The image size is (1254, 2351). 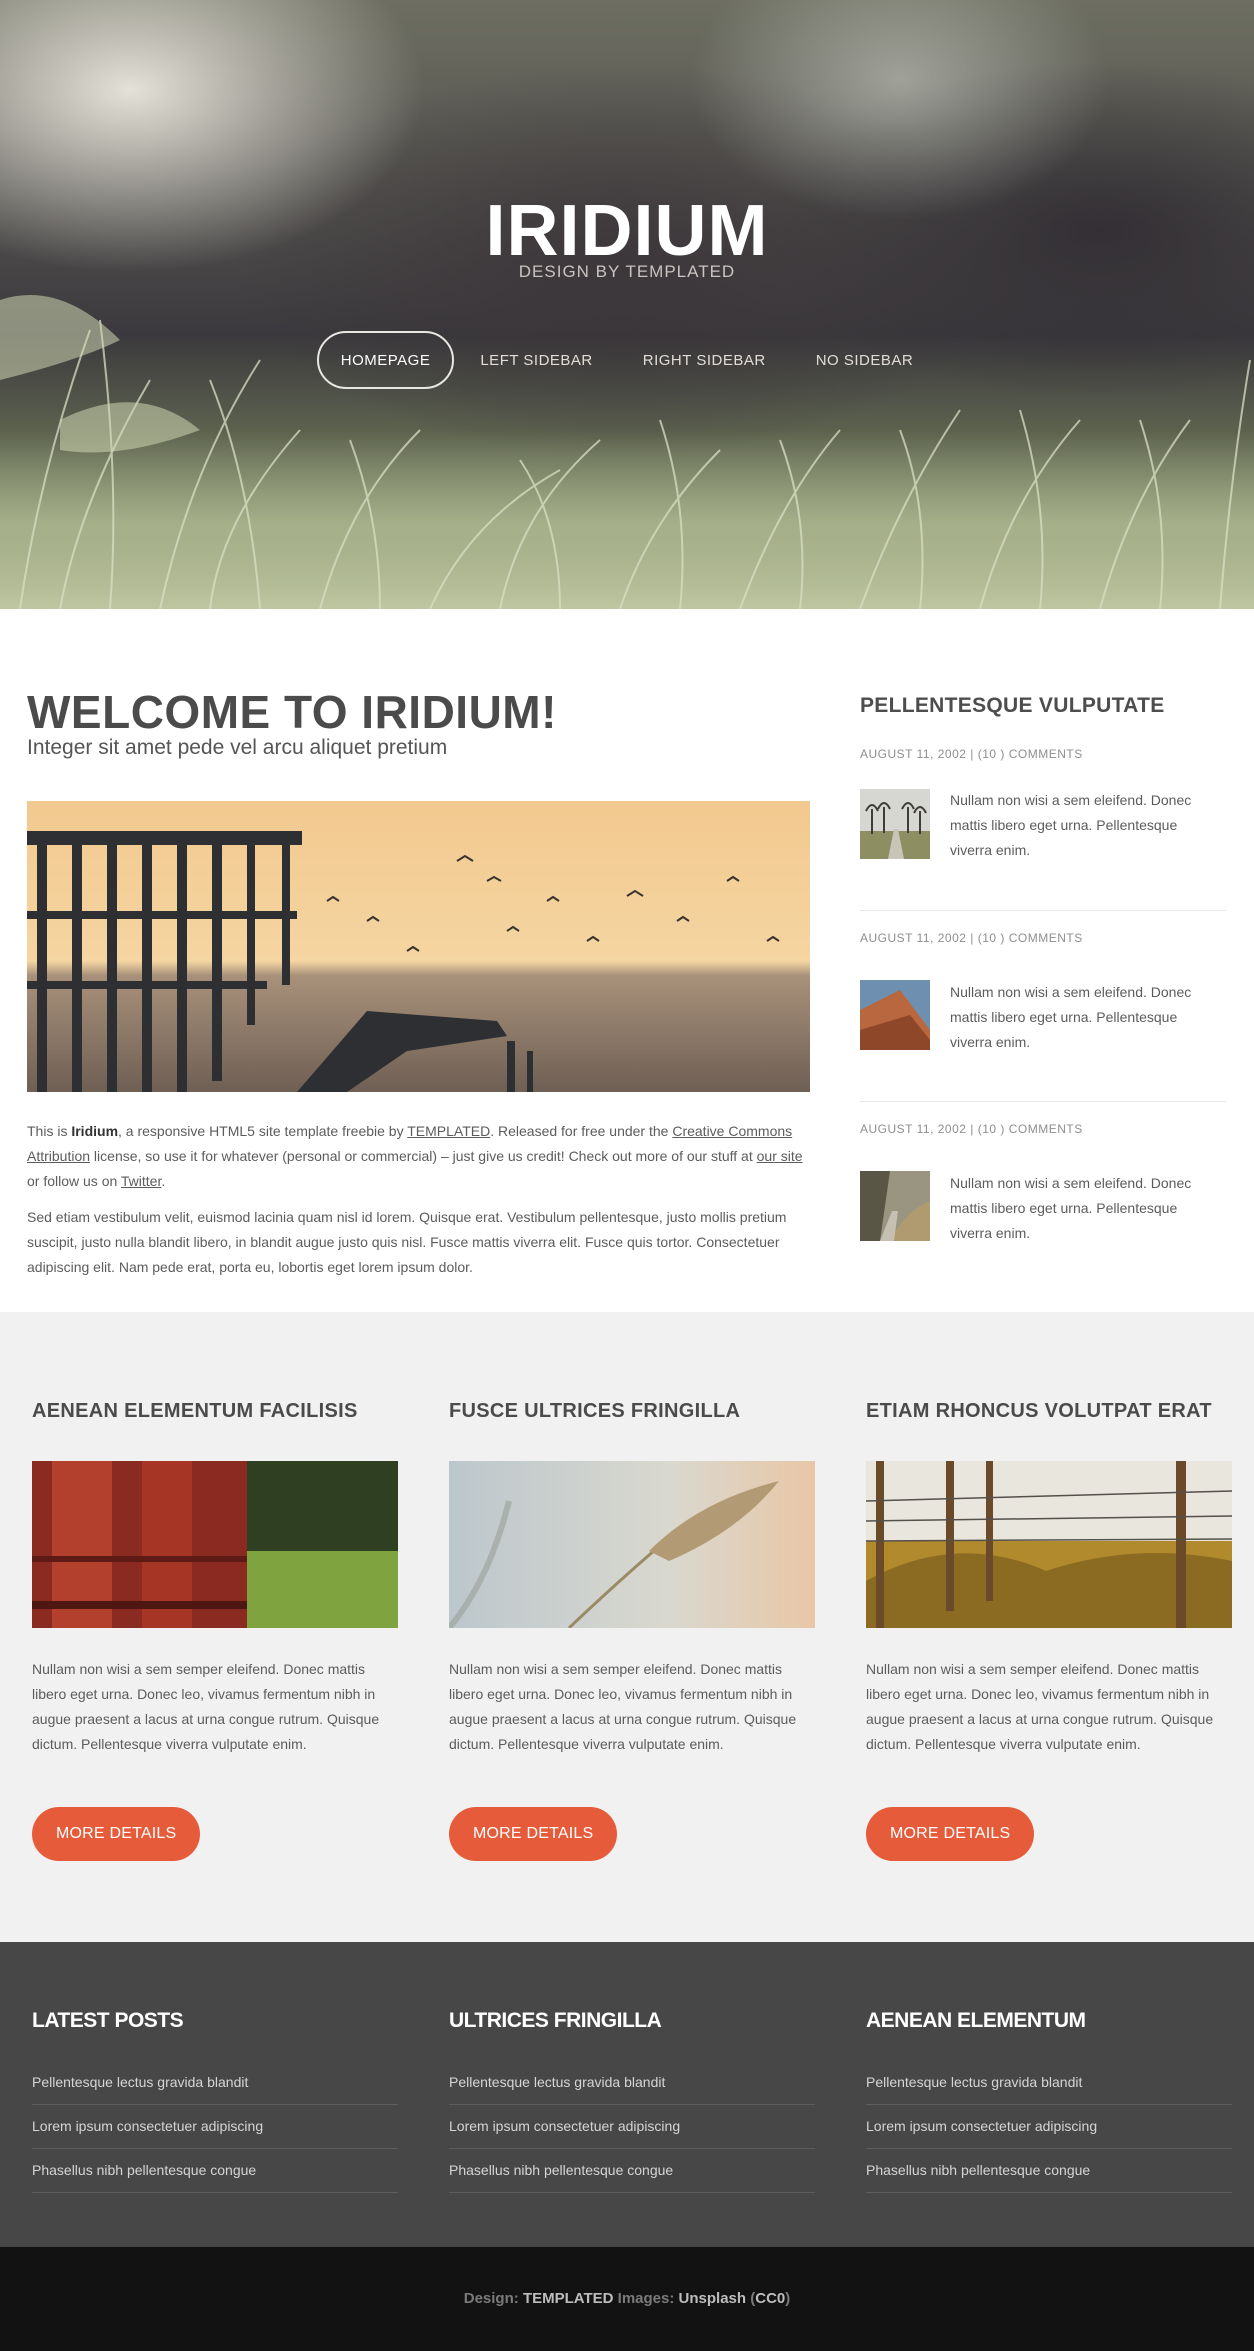 I want to click on fence-grass-image, so click(x=1049, y=1544).